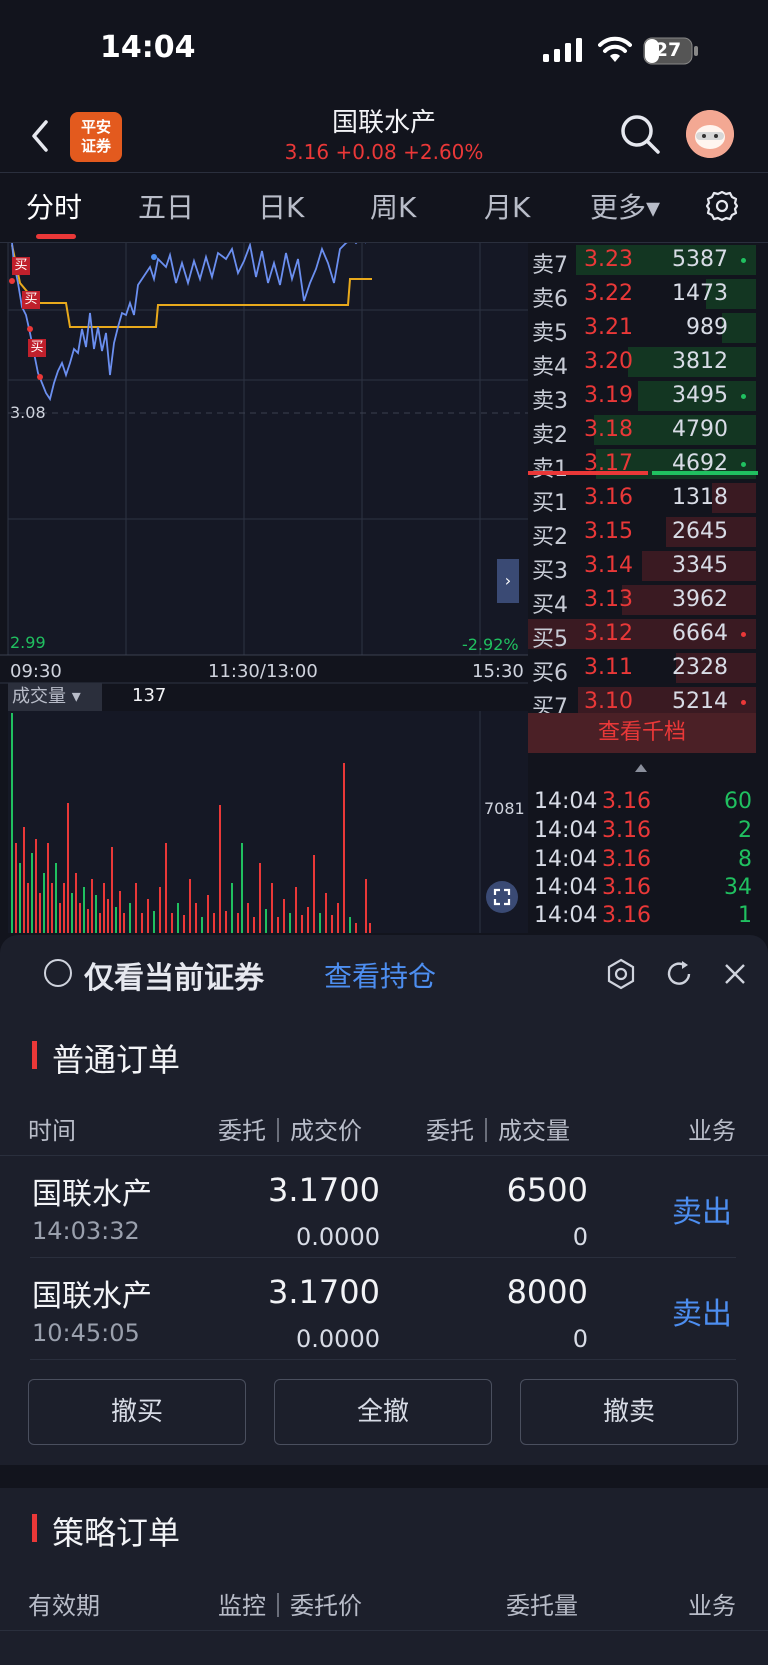 This screenshot has height=1665, width=768. Describe the element at coordinates (55, 697) in the screenshot. I see `volume-indicator-select: 成交量 ▾` at that location.